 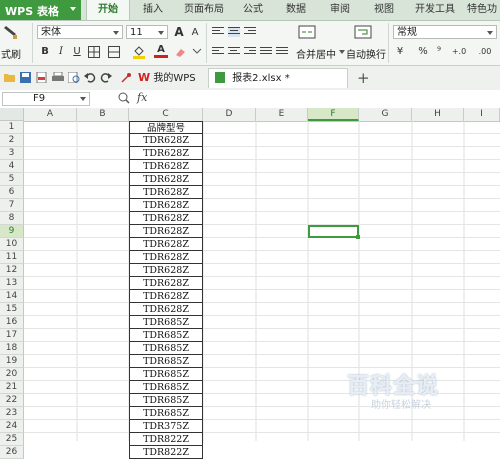 I want to click on row-header: 7, so click(x=12, y=205).